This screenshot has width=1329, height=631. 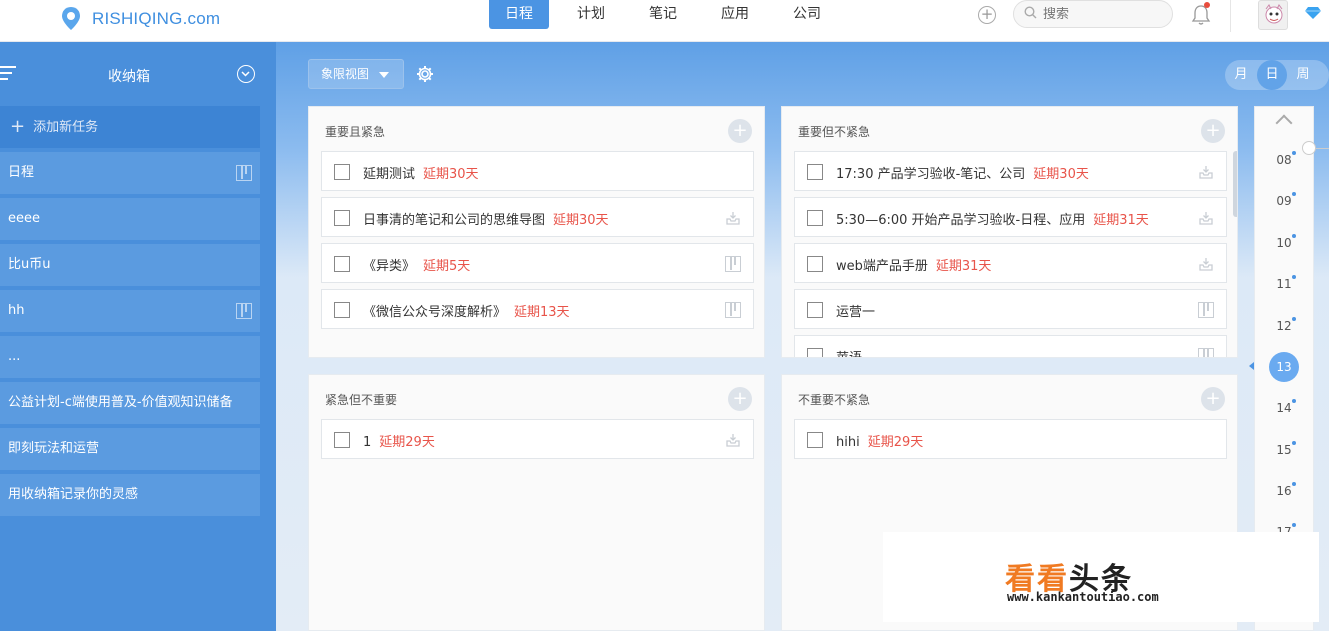 I want to click on delay-label: 延期5天, so click(x=447, y=266).